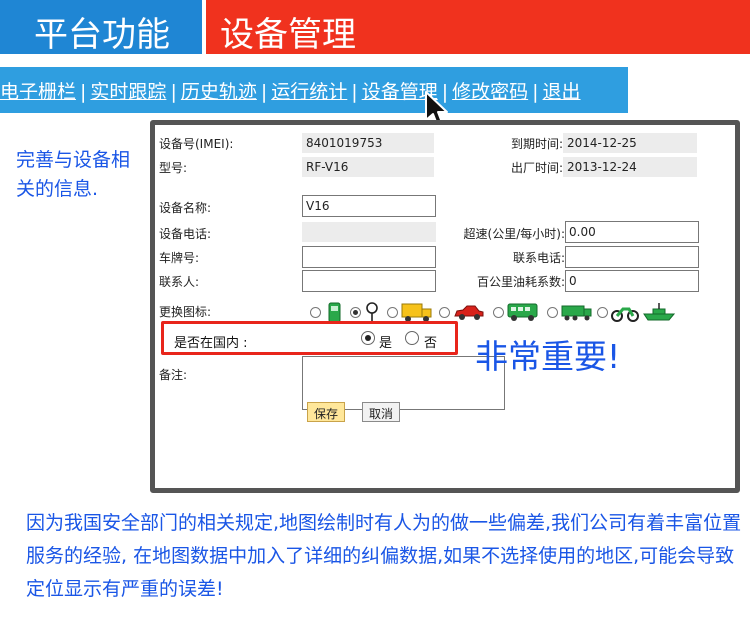 The width and height of the screenshot is (750, 639). Describe the element at coordinates (630, 143) in the screenshot. I see `expire-value: 2014-12-25` at that location.